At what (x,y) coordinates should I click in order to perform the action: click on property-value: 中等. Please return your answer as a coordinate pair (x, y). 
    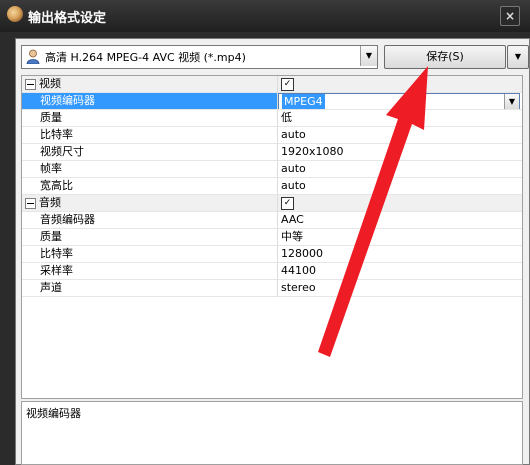
    Looking at the image, I should click on (400, 237).